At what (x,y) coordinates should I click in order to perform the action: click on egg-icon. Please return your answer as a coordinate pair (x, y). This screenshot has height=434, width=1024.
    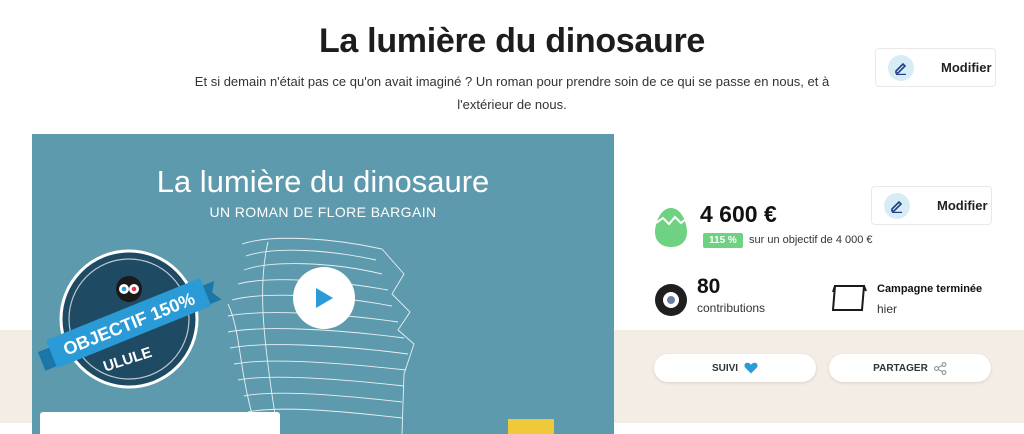
    Looking at the image, I should click on (671, 227).